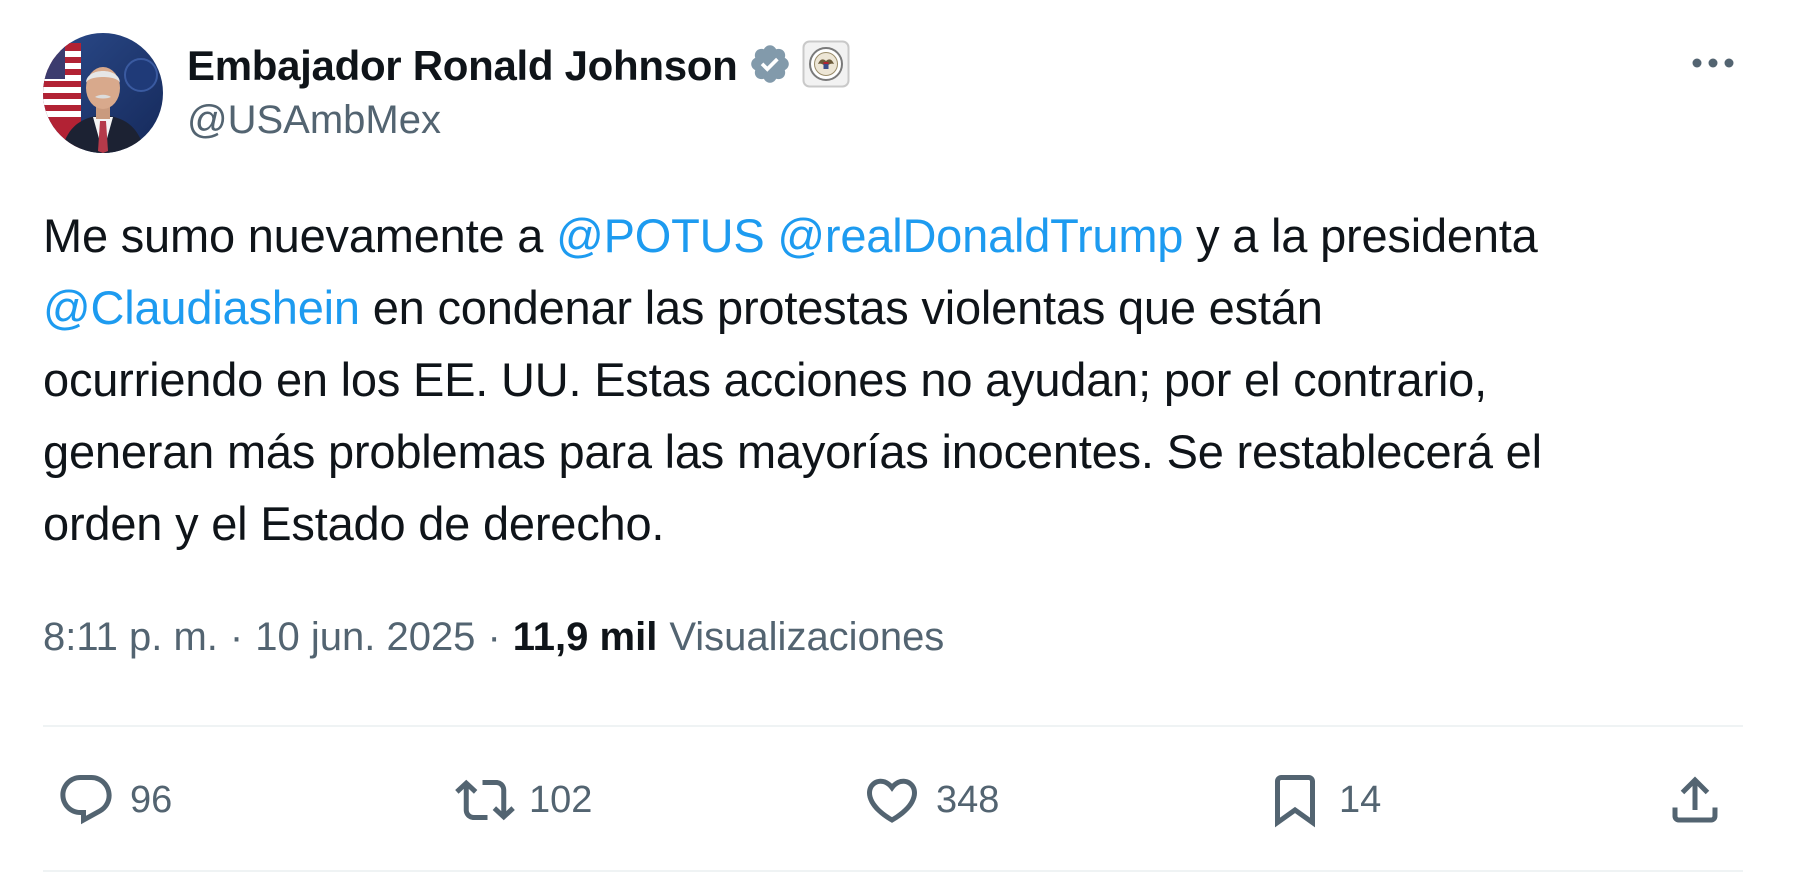 The width and height of the screenshot is (1794, 874). Describe the element at coordinates (968, 799) in the screenshot. I see `like-count: 348` at that location.